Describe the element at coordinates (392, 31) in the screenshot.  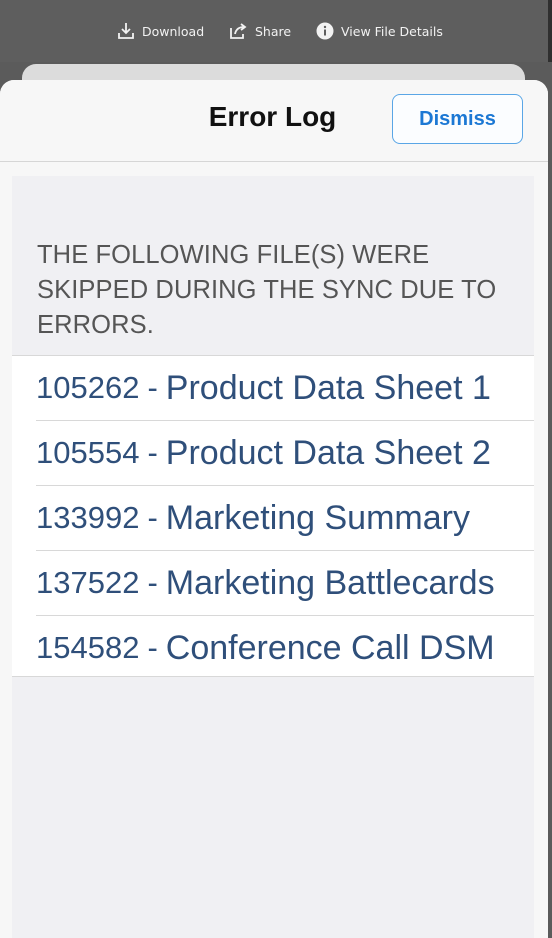
I see `view-file-details-label: View File Details` at that location.